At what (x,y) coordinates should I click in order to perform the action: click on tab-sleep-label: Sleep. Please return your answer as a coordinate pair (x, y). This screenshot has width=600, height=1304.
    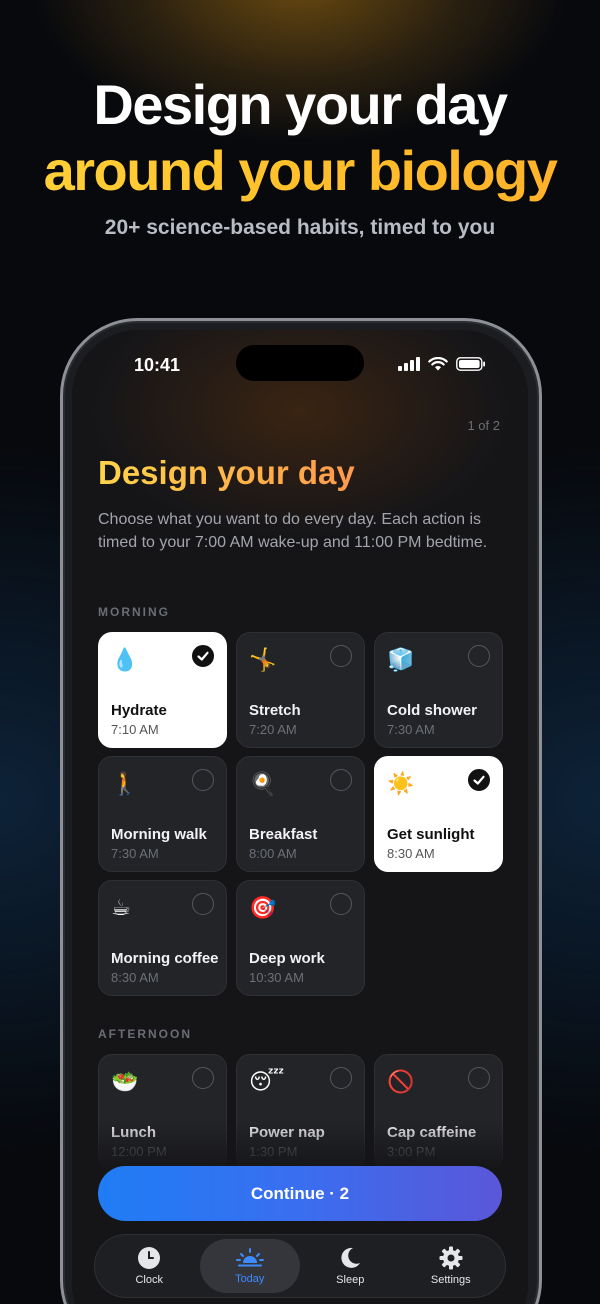
    Looking at the image, I should click on (350, 1280).